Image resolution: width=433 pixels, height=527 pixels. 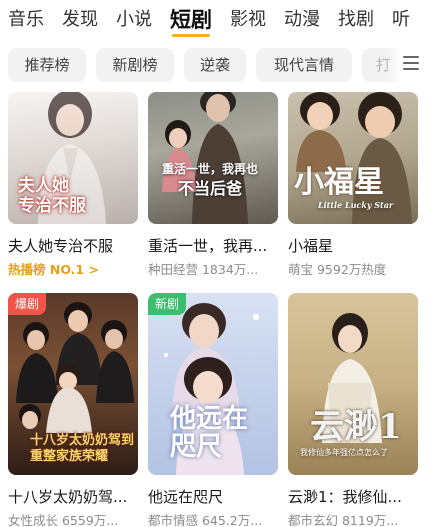 What do you see at coordinates (167, 304) in the screenshot?
I see `new-badge: 新剧` at bounding box center [167, 304].